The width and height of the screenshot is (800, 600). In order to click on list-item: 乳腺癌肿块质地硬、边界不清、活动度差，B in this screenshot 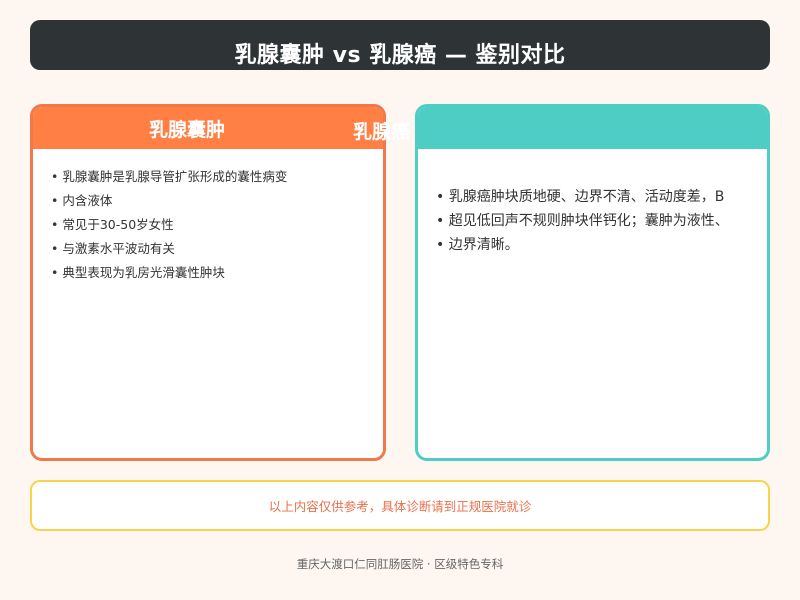, I will do `click(601, 197)`.